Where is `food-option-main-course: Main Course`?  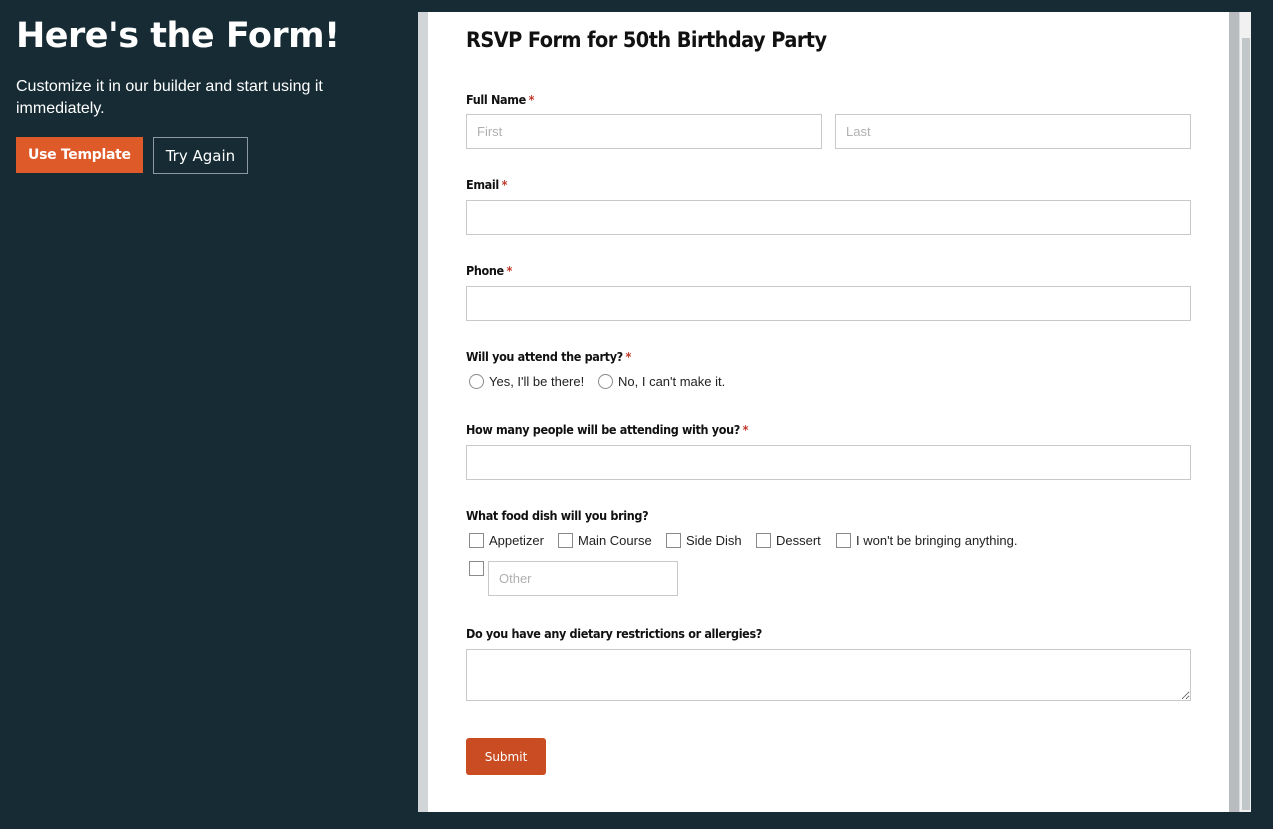
food-option-main-course: Main Course is located at coordinates (605, 540).